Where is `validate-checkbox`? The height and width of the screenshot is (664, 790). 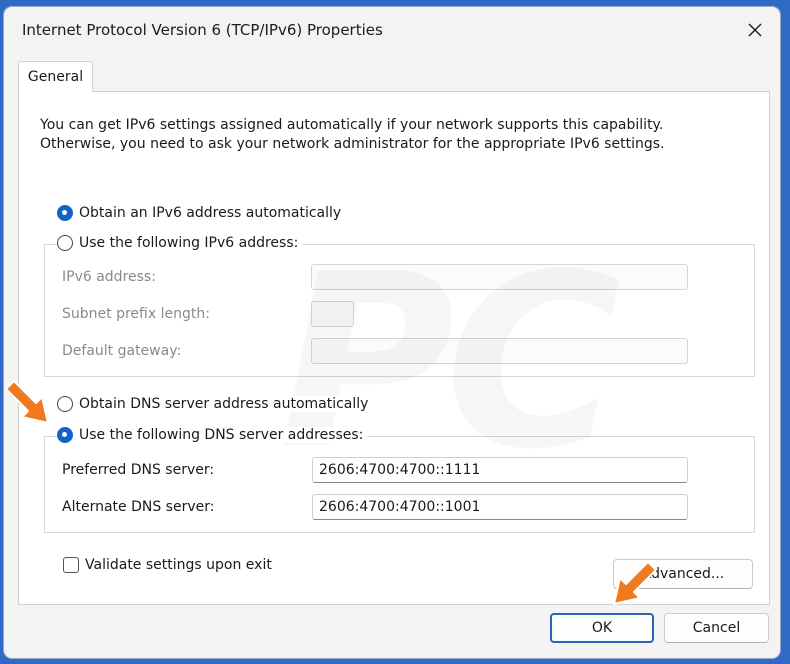
validate-checkbox is located at coordinates (71, 565).